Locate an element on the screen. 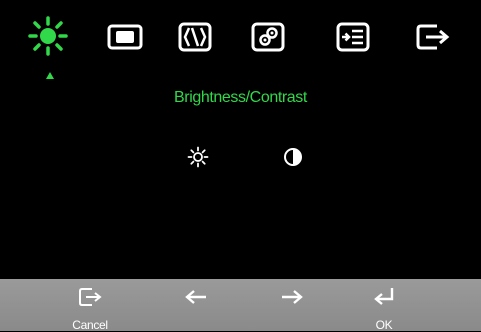 Image resolution: width=481 pixels, height=332 pixels. tab-brightness is located at coordinates (48, 36).